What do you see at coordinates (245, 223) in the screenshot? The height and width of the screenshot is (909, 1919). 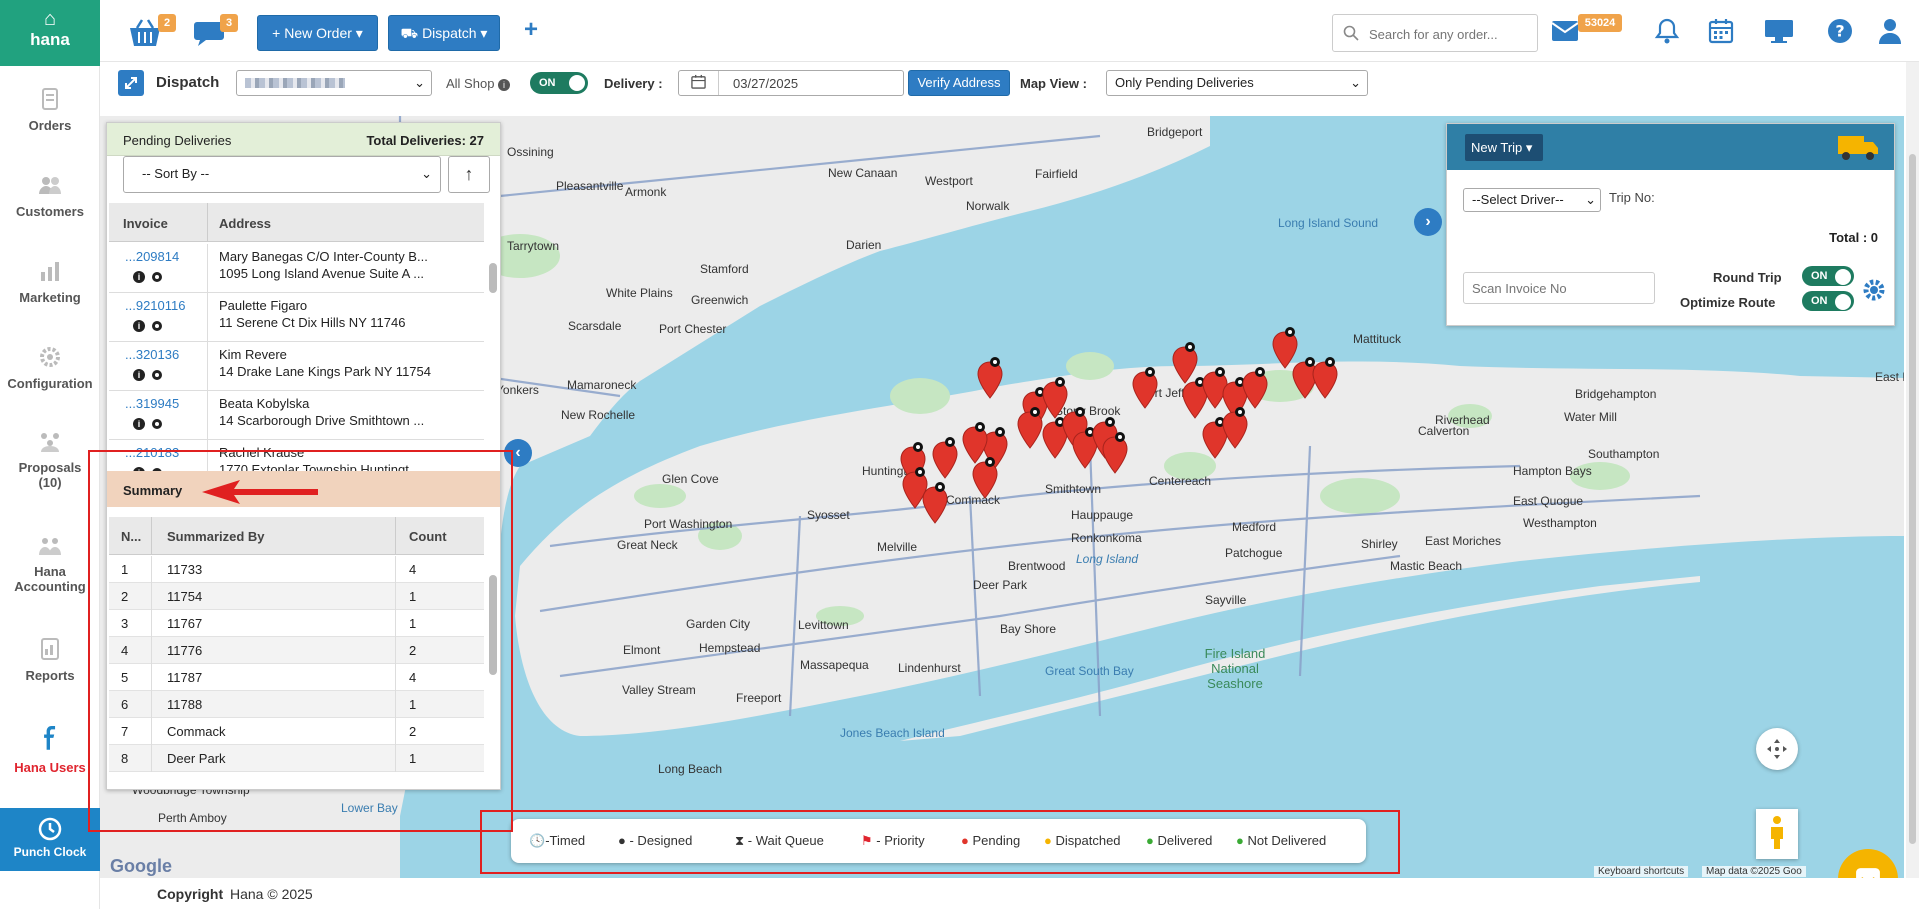 I see `col-address: Address` at bounding box center [245, 223].